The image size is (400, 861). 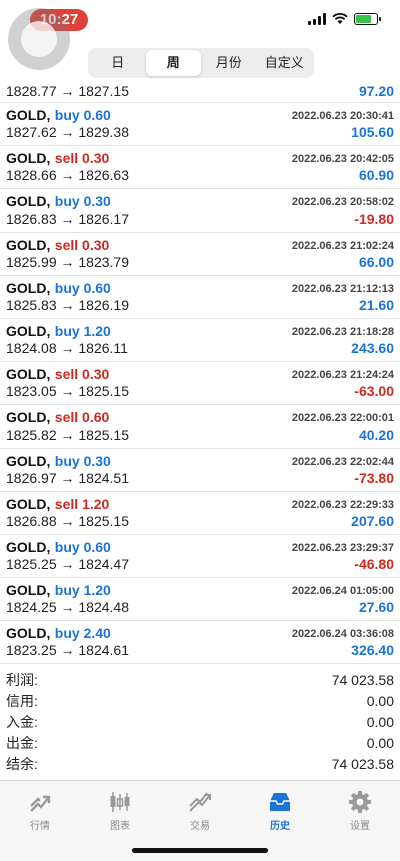 What do you see at coordinates (120, 826) in the screenshot?
I see `tab-label: 图表` at bounding box center [120, 826].